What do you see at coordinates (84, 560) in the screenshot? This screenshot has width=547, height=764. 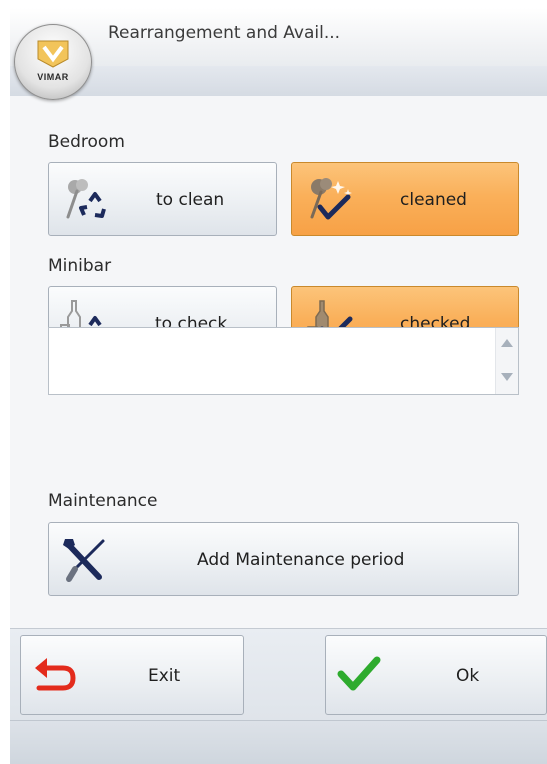 I see `wrench-screwdriver-icon` at bounding box center [84, 560].